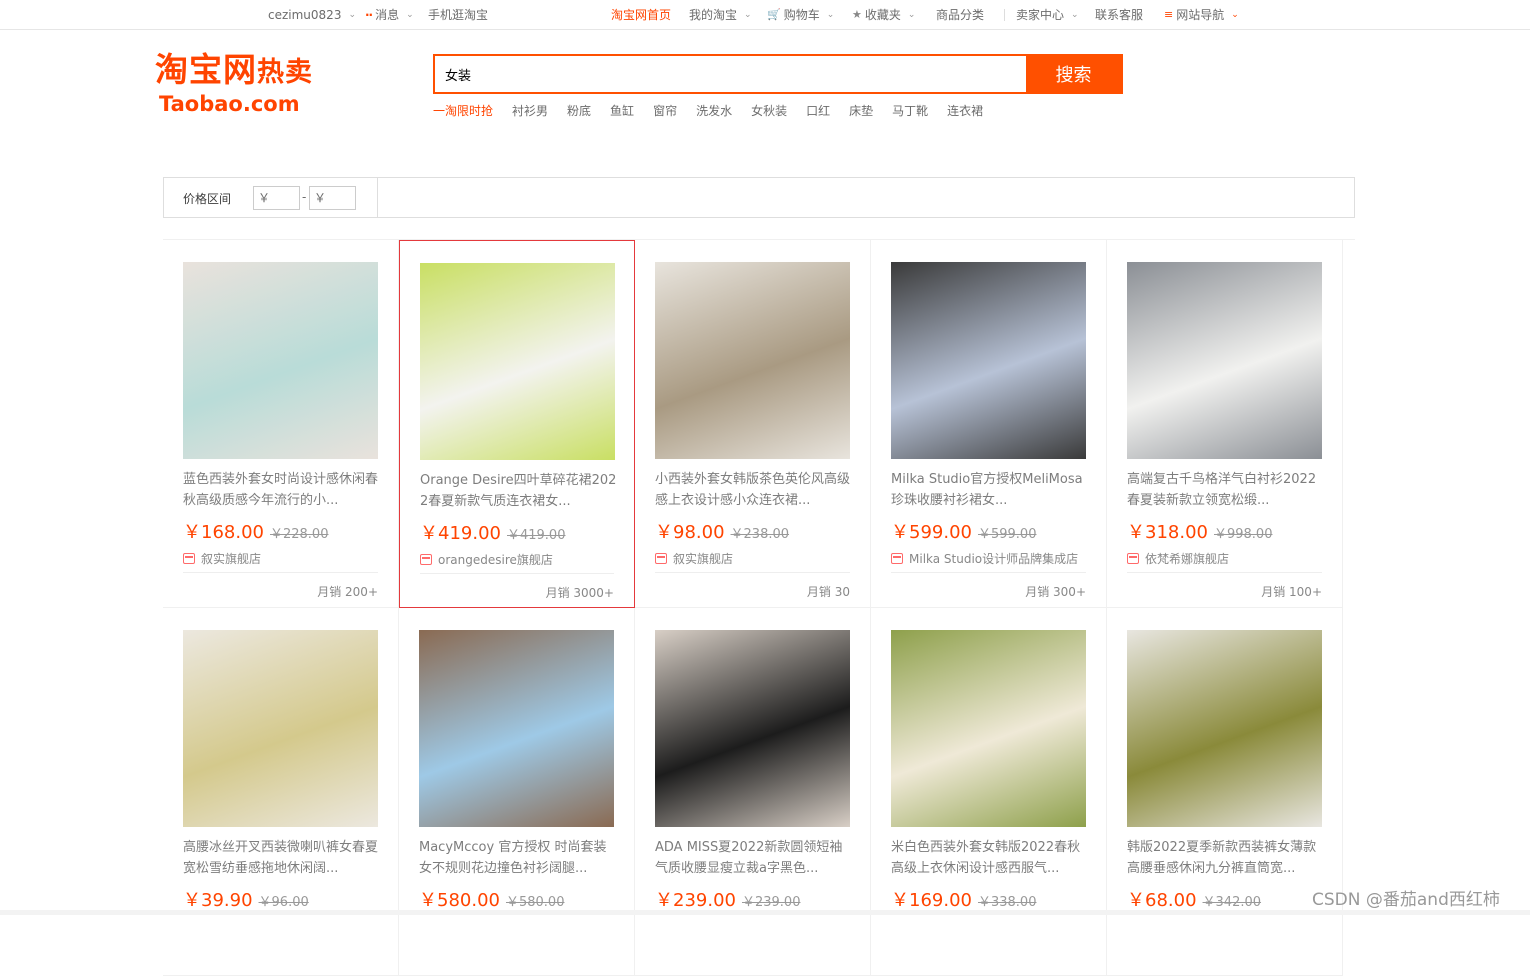 This screenshot has height=976, width=1530. I want to click on horizontal-scrollbar, so click(765, 912).